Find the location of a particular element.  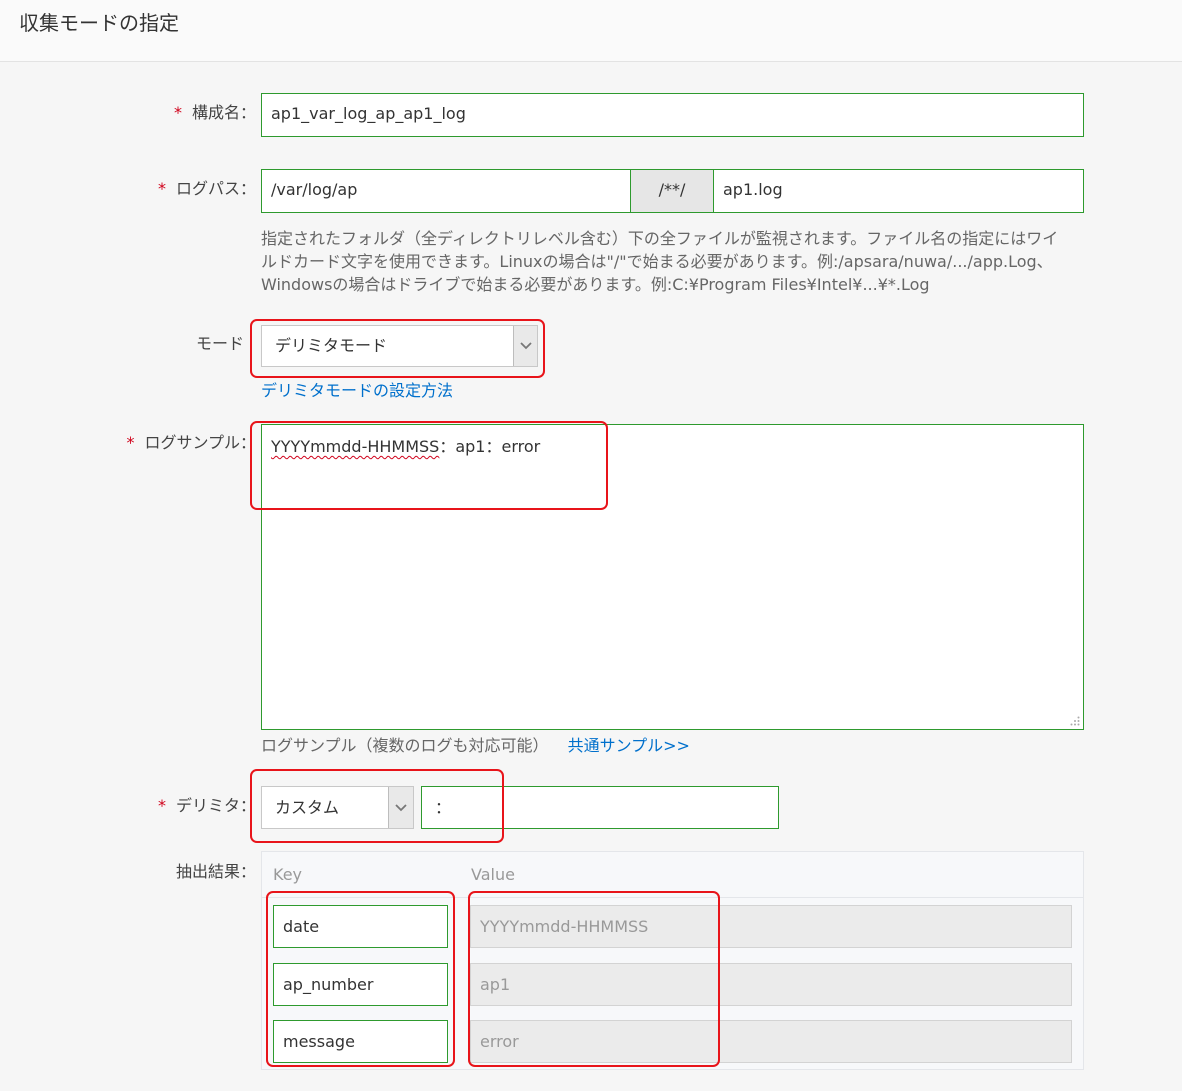

config-name-label-text: 構成名： is located at coordinates (223, 112).